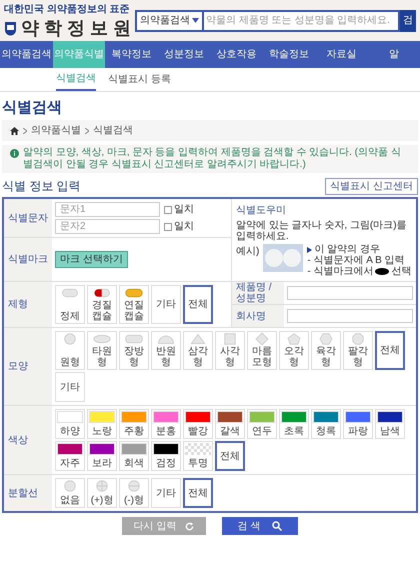  Describe the element at coordinates (254, 293) in the screenshot. I see `field-label: 제품명 / 성분명` at that location.